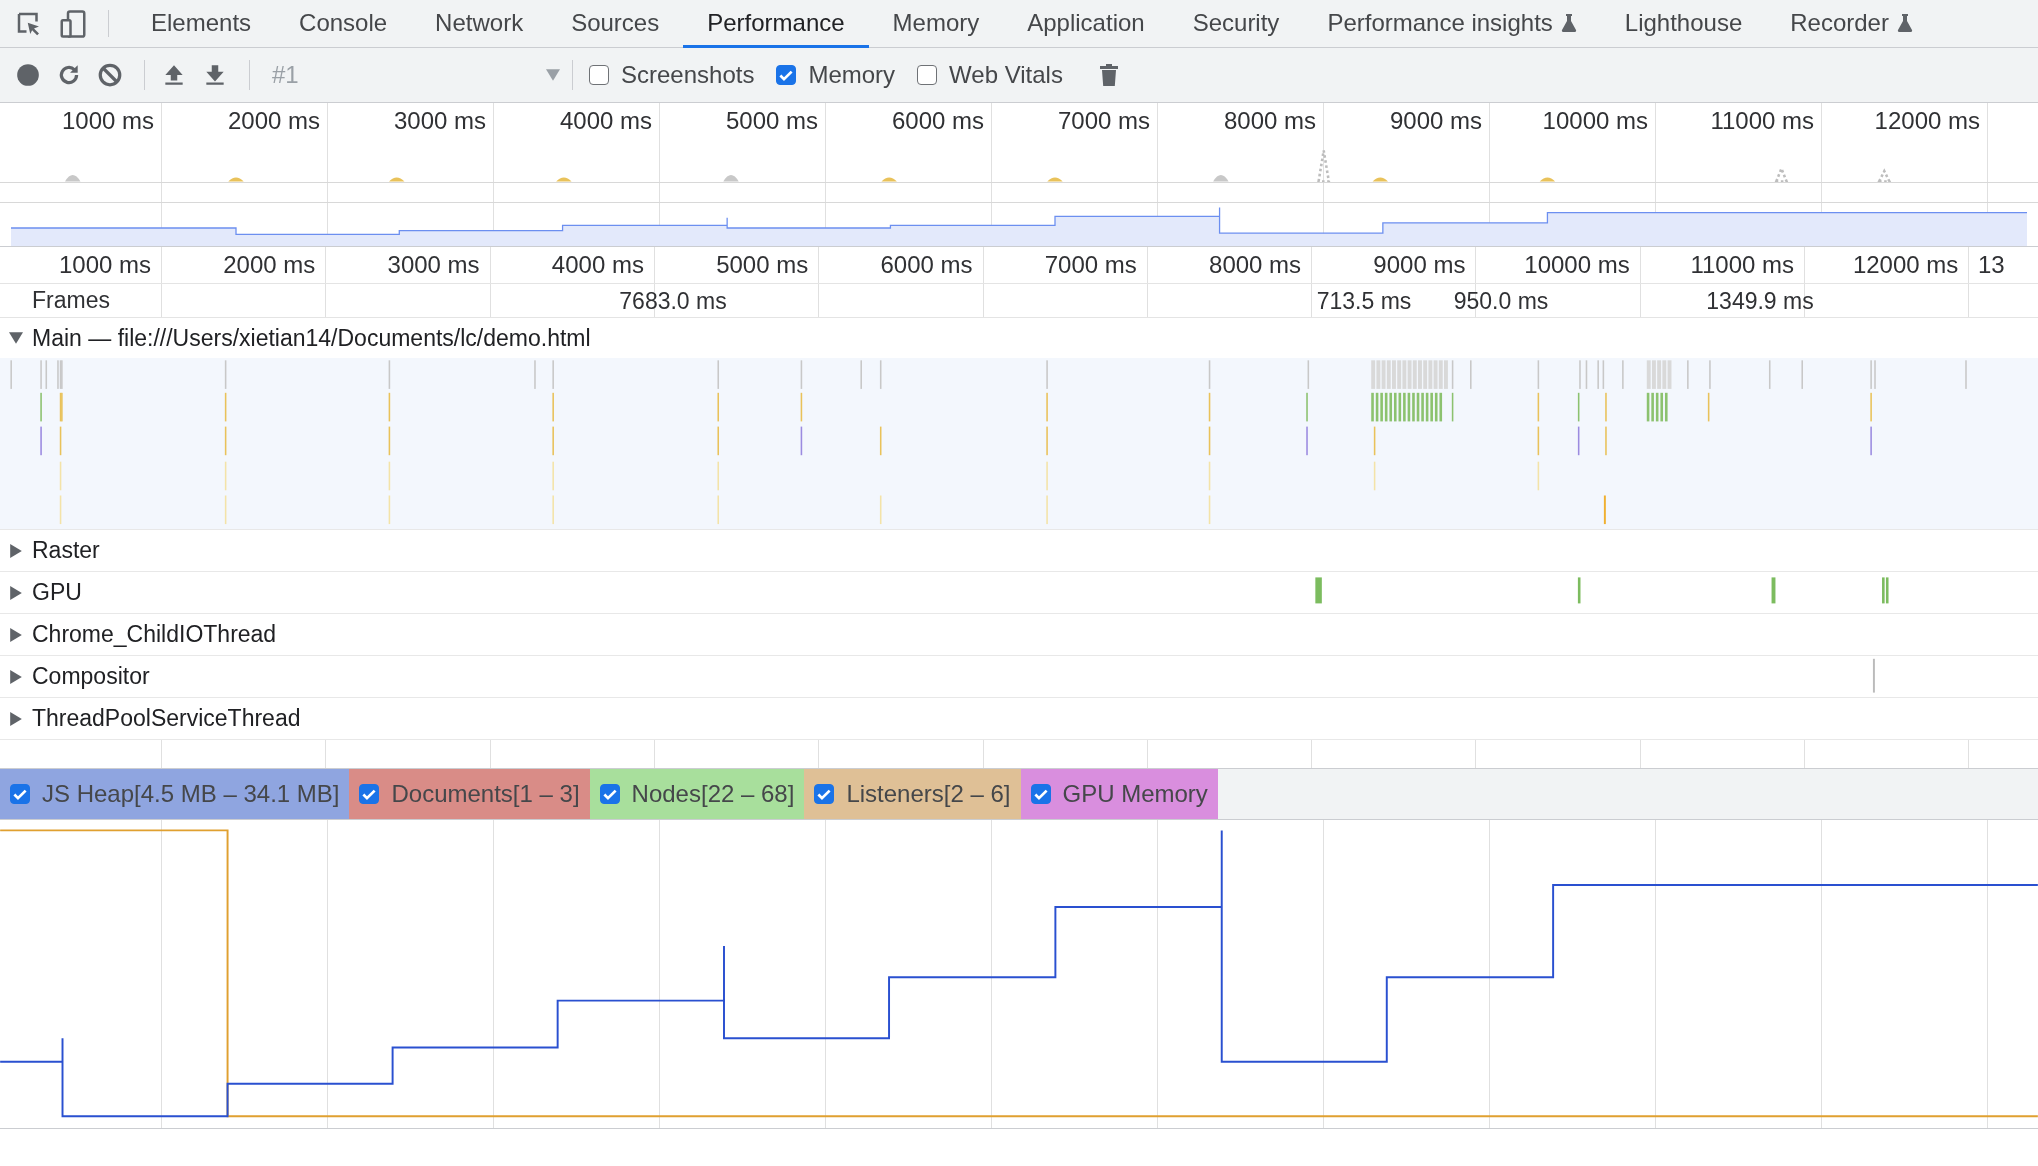  What do you see at coordinates (469, 794) in the screenshot?
I see `counter-toggle: Documents[1 – 3]` at bounding box center [469, 794].